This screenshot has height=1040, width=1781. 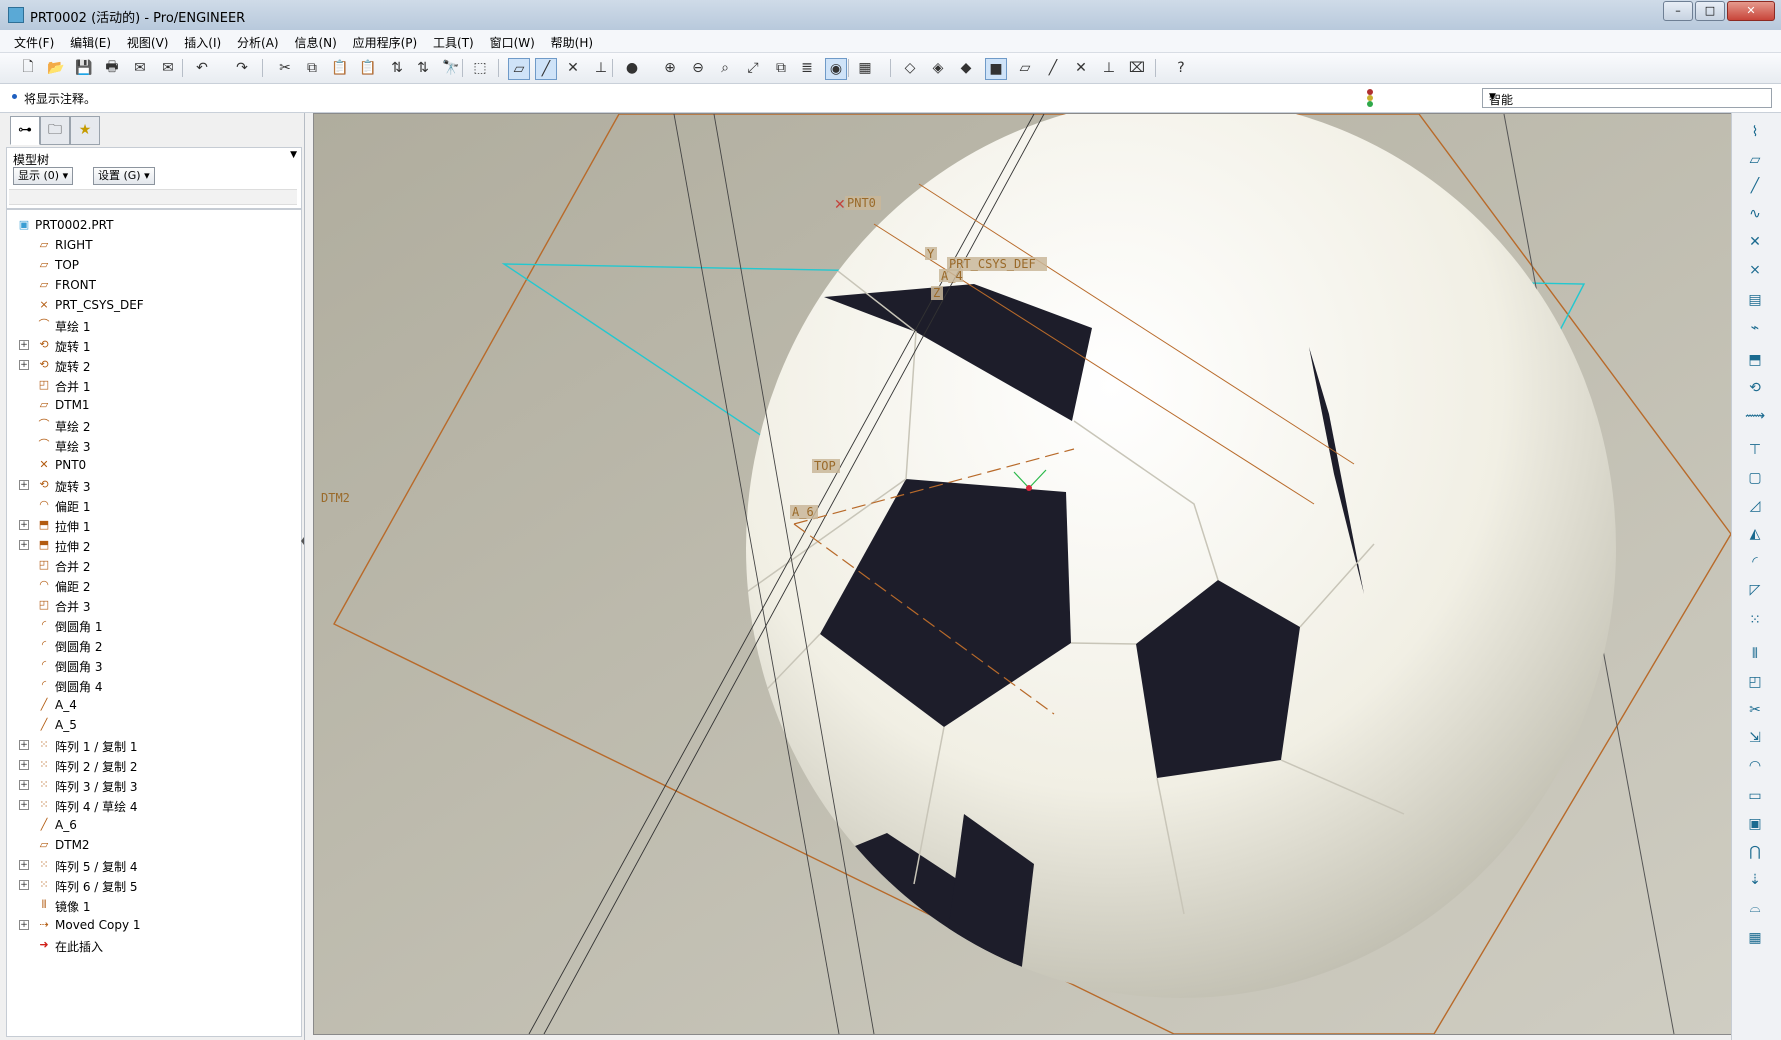 What do you see at coordinates (1755, 186) in the screenshot?
I see `axis-tool-icon: ╱` at bounding box center [1755, 186].